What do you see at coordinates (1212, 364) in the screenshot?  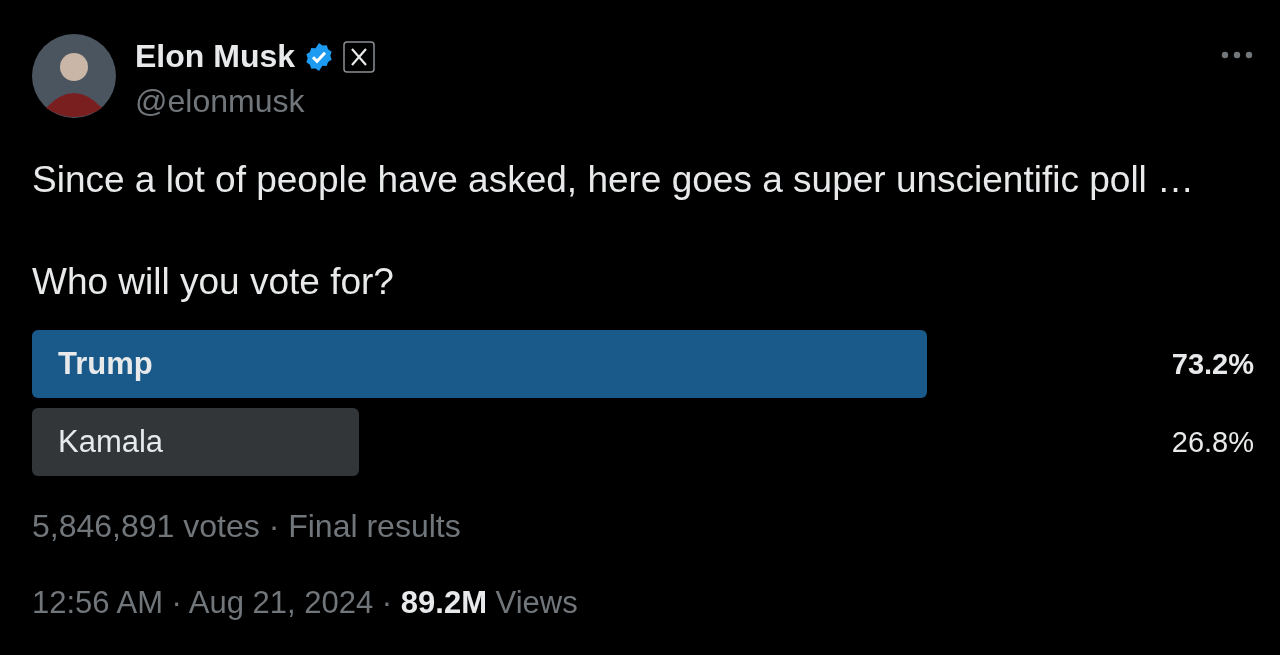 I see `poll-percentage: 73.2%` at bounding box center [1212, 364].